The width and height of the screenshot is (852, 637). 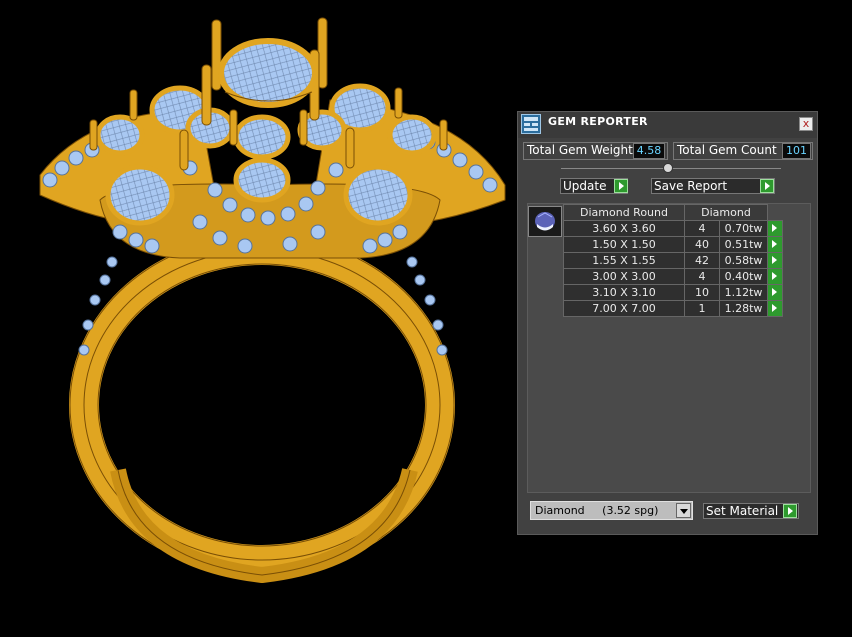 I want to click on close-icon: x, so click(x=806, y=124).